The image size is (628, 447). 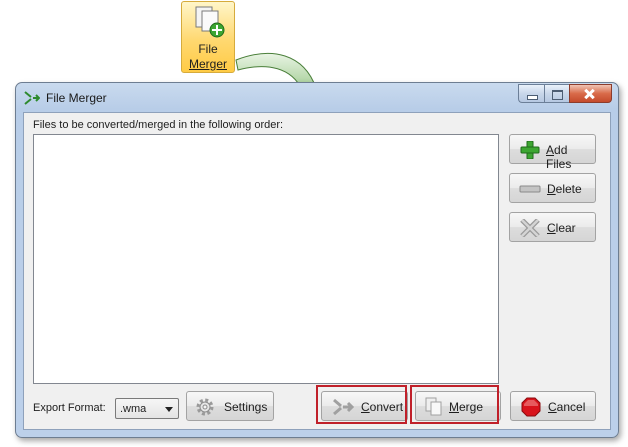 What do you see at coordinates (531, 407) in the screenshot?
I see `stop-icon` at bounding box center [531, 407].